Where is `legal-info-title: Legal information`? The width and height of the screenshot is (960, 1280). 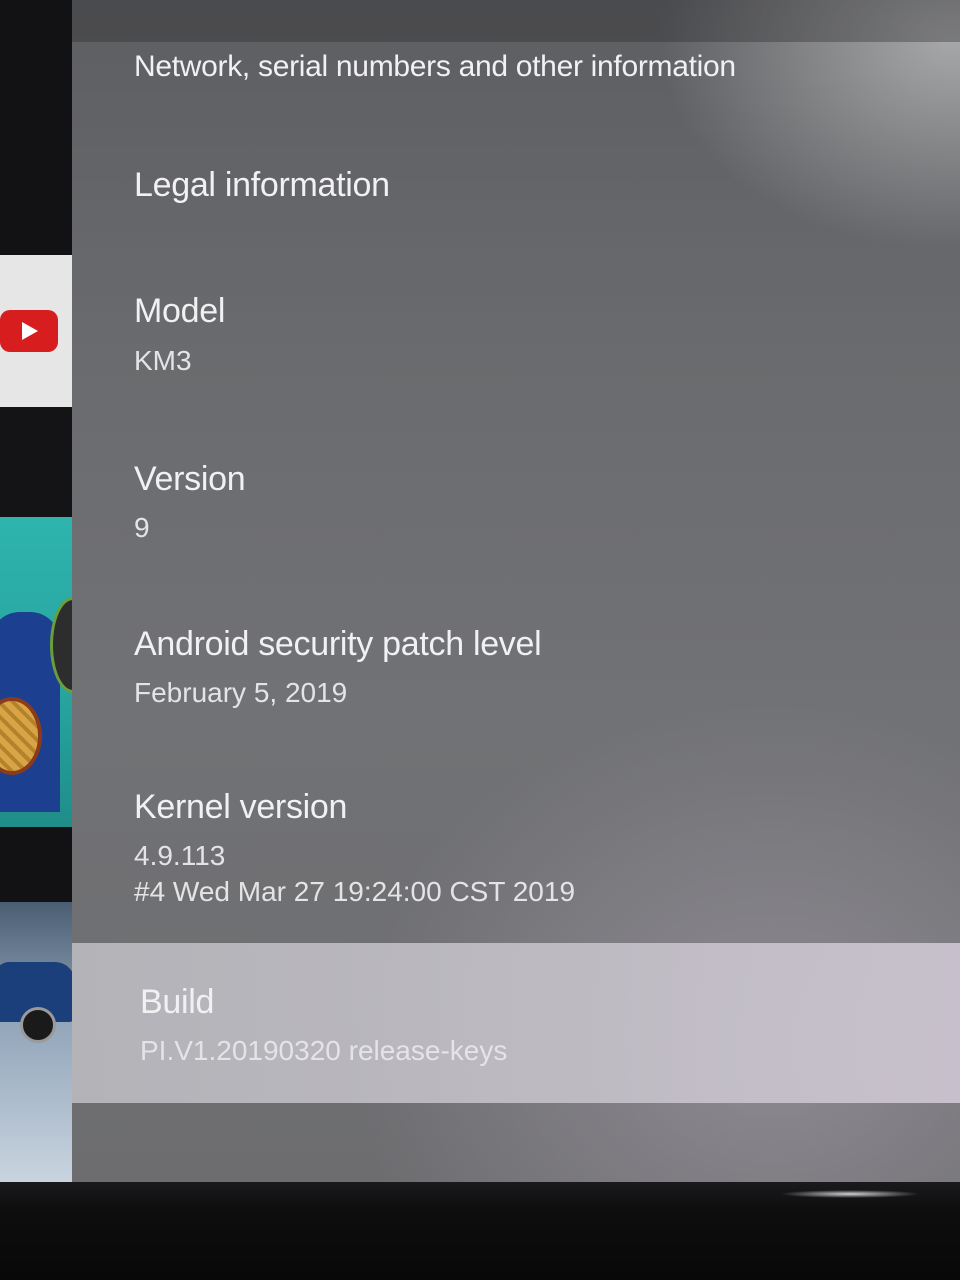
legal-info-title: Legal information is located at coordinates (262, 185).